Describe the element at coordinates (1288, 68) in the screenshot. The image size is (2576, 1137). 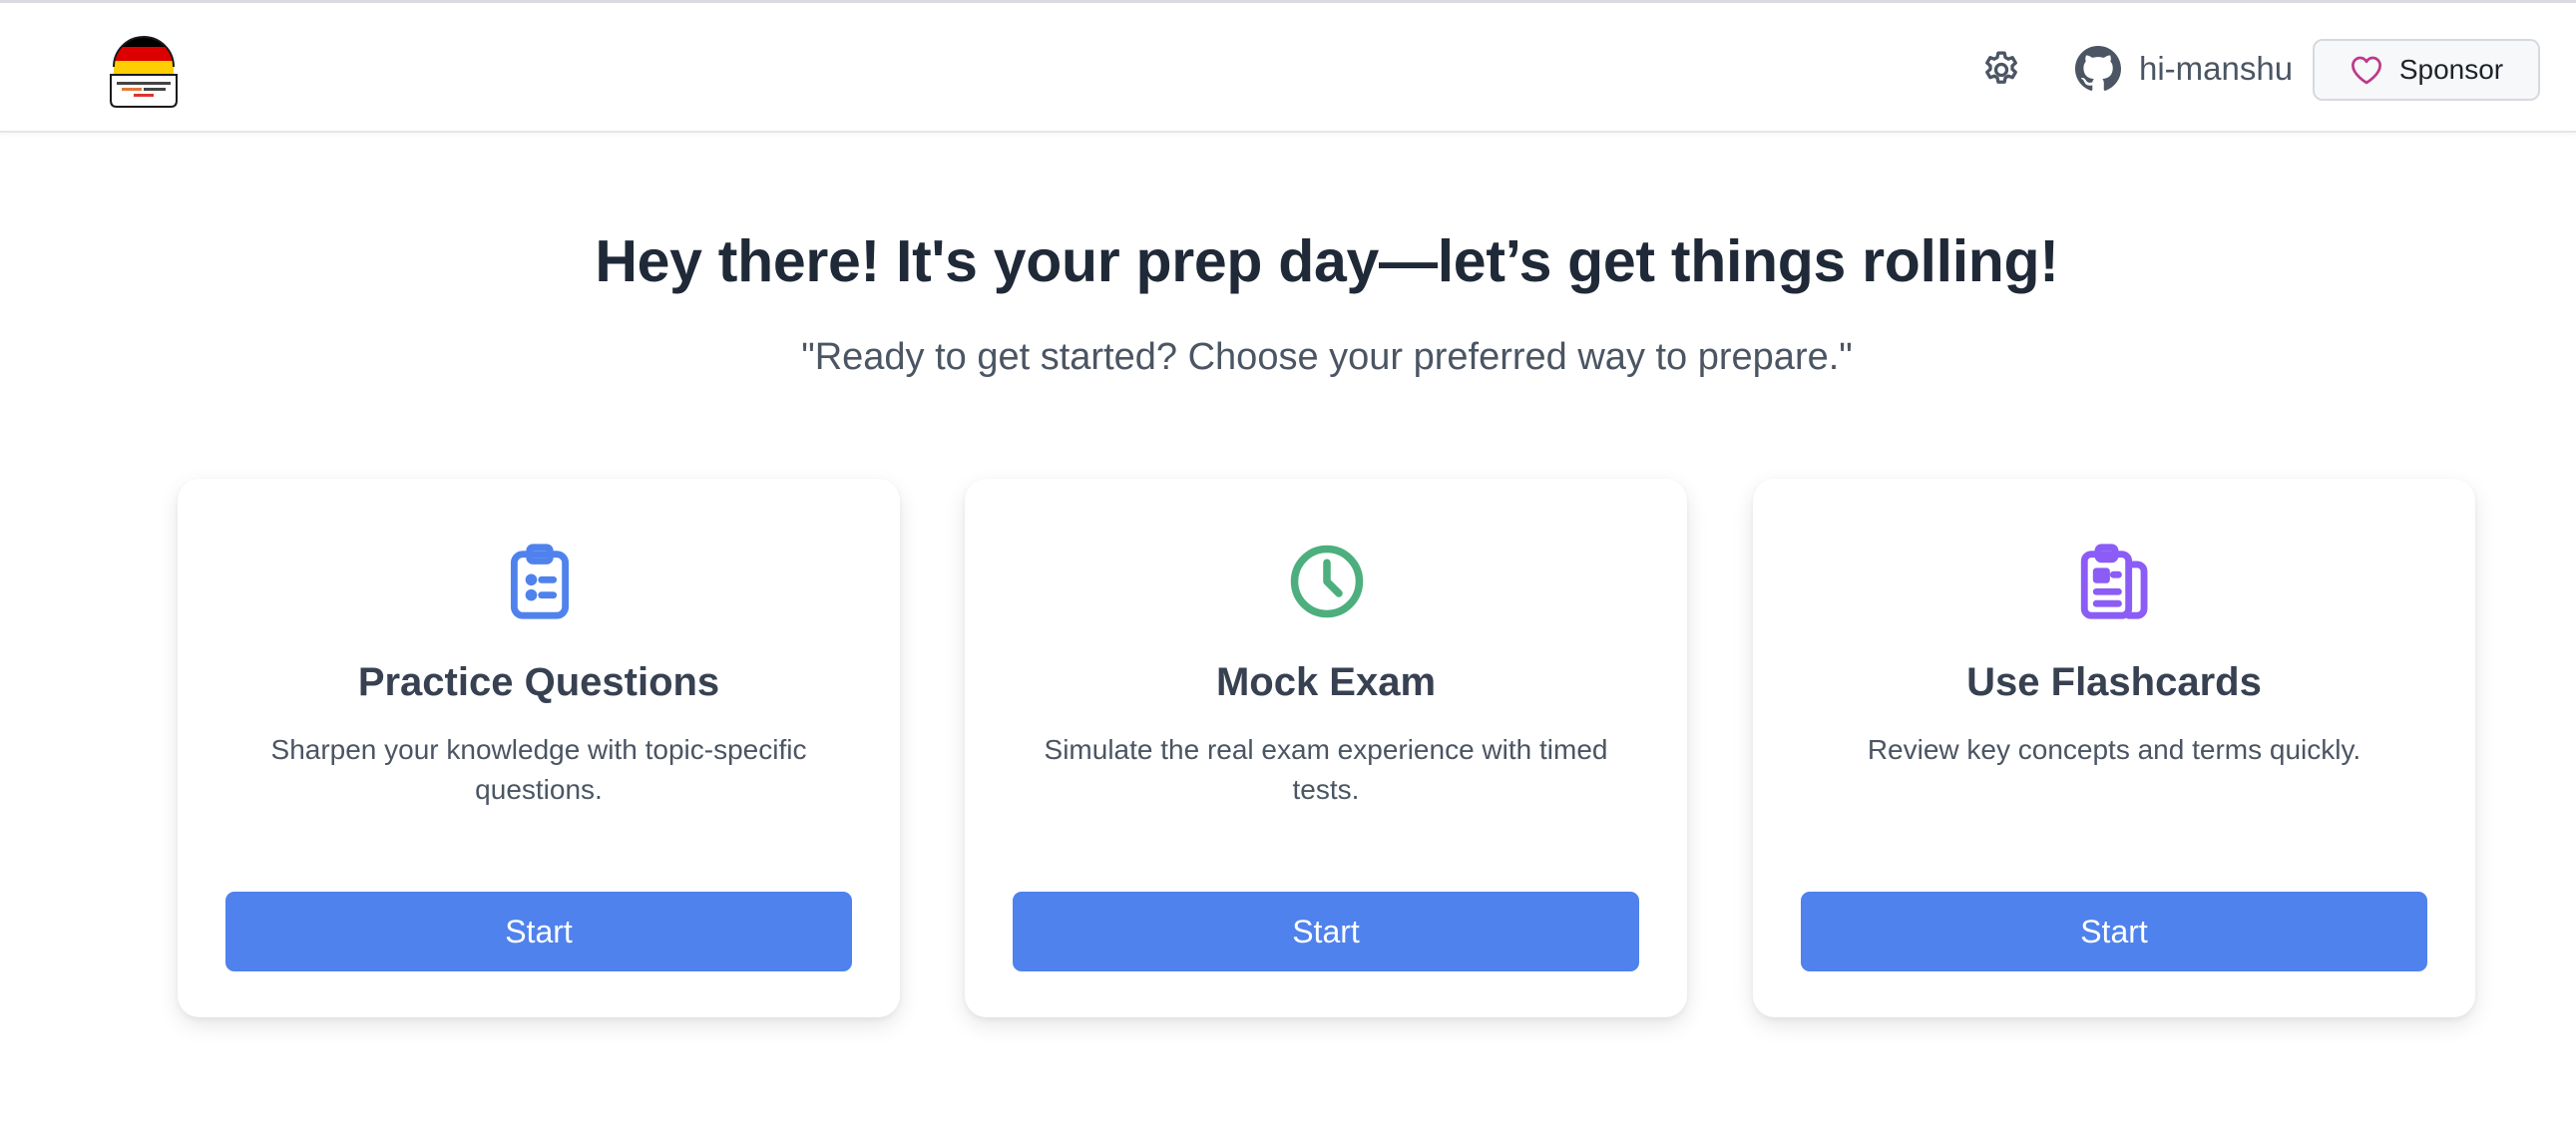
I see `navbar: hi-manshu Sponsor` at that location.